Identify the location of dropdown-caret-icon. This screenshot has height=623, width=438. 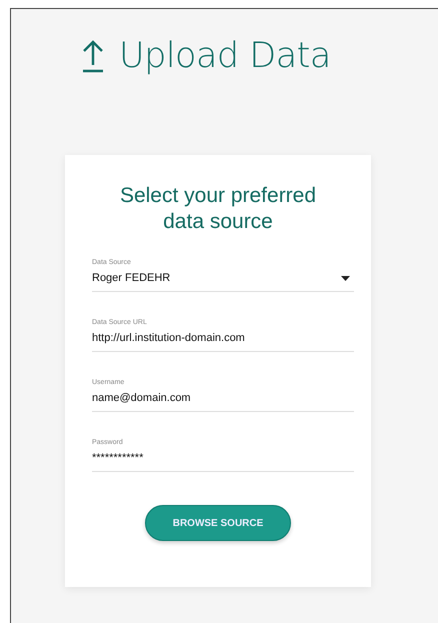
(345, 278).